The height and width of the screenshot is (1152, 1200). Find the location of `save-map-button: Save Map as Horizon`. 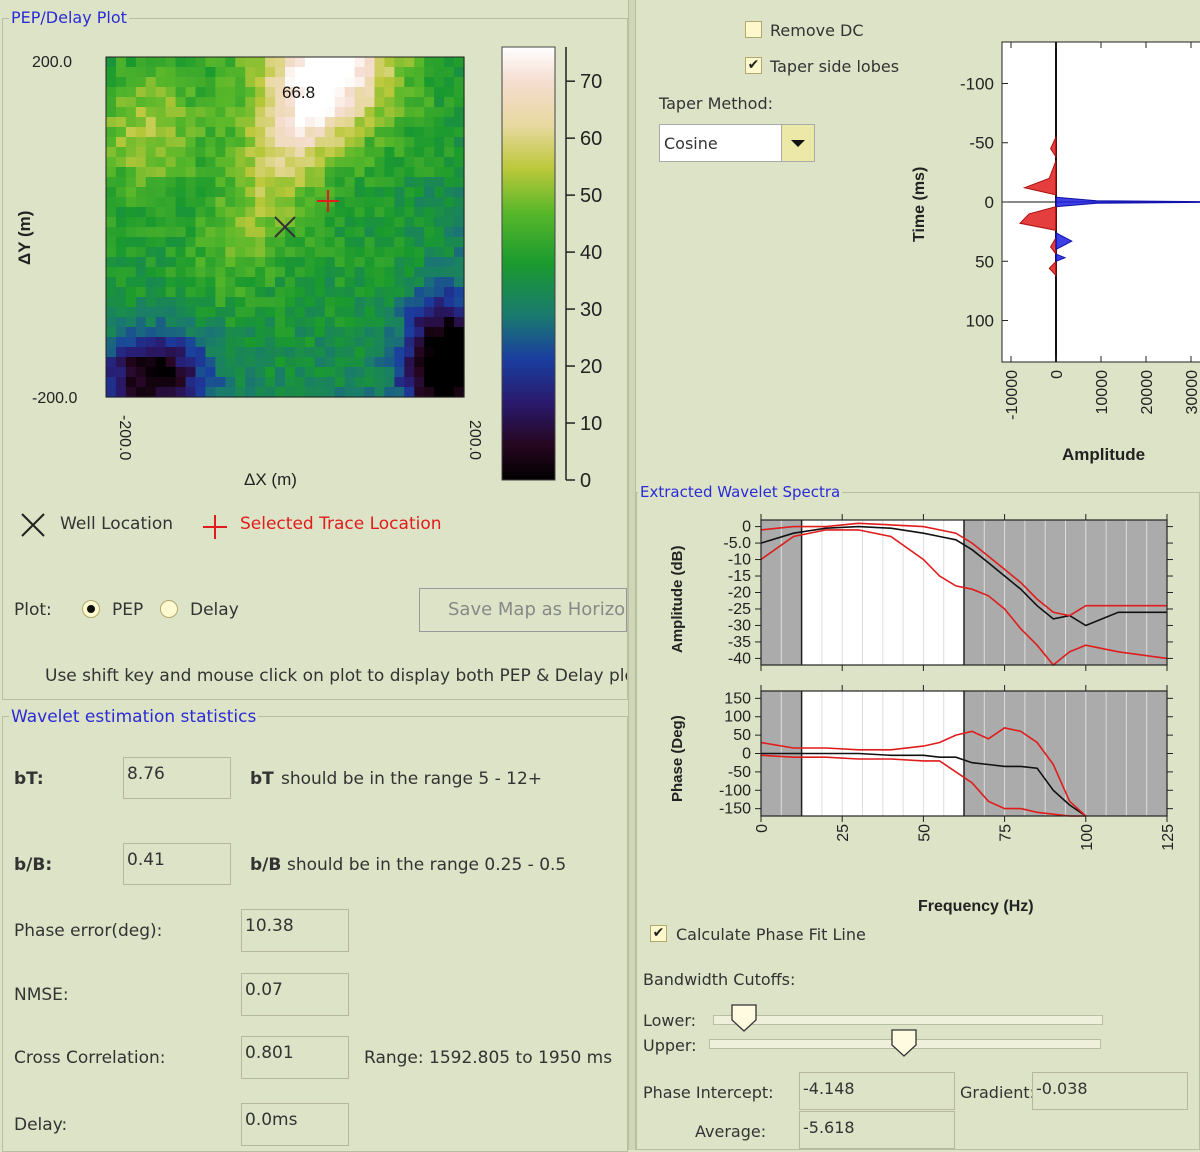

save-map-button: Save Map as Horizon is located at coordinates (523, 610).